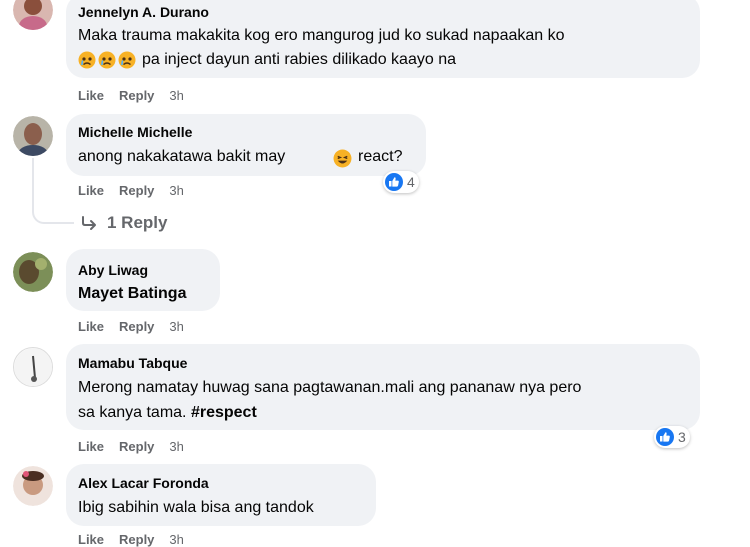  What do you see at coordinates (33, 136) in the screenshot?
I see `avatar-michelle` at bounding box center [33, 136].